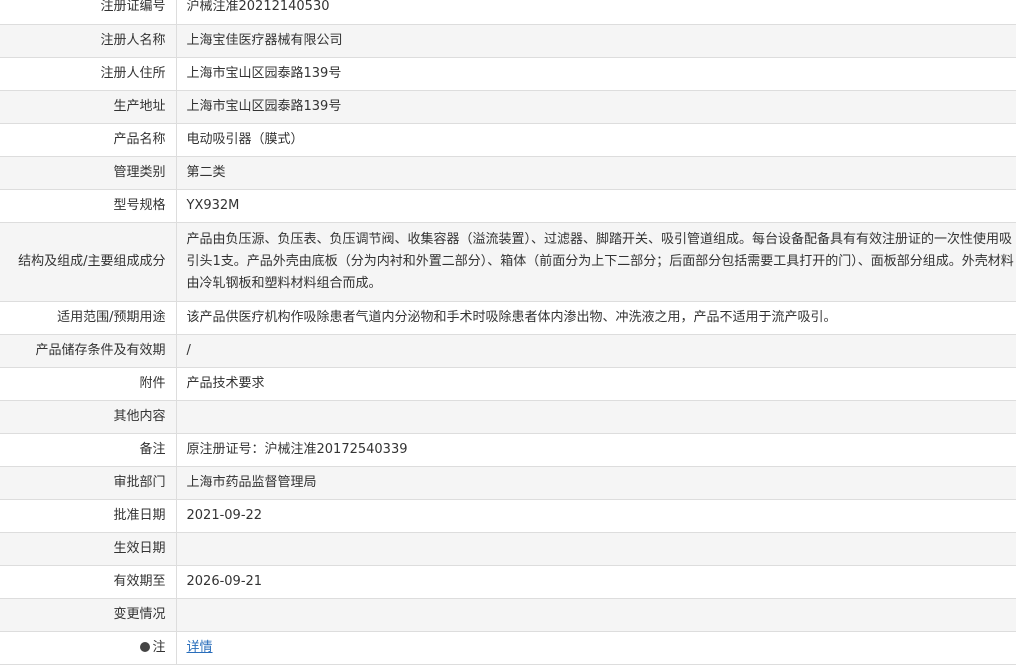 This screenshot has height=667, width=1016. What do you see at coordinates (596, 206) in the screenshot?
I see `value-model-spec: YX932M` at bounding box center [596, 206].